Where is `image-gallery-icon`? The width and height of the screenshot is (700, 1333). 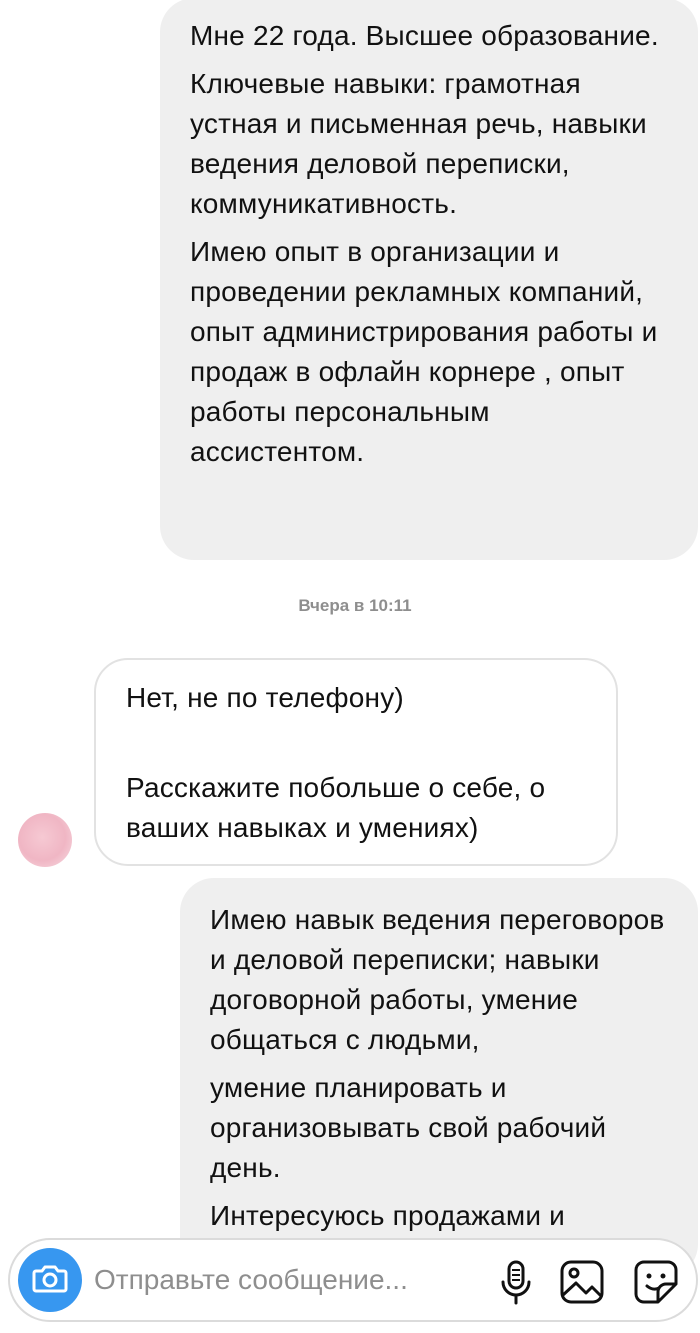
image-gallery-icon is located at coordinates (582, 1282).